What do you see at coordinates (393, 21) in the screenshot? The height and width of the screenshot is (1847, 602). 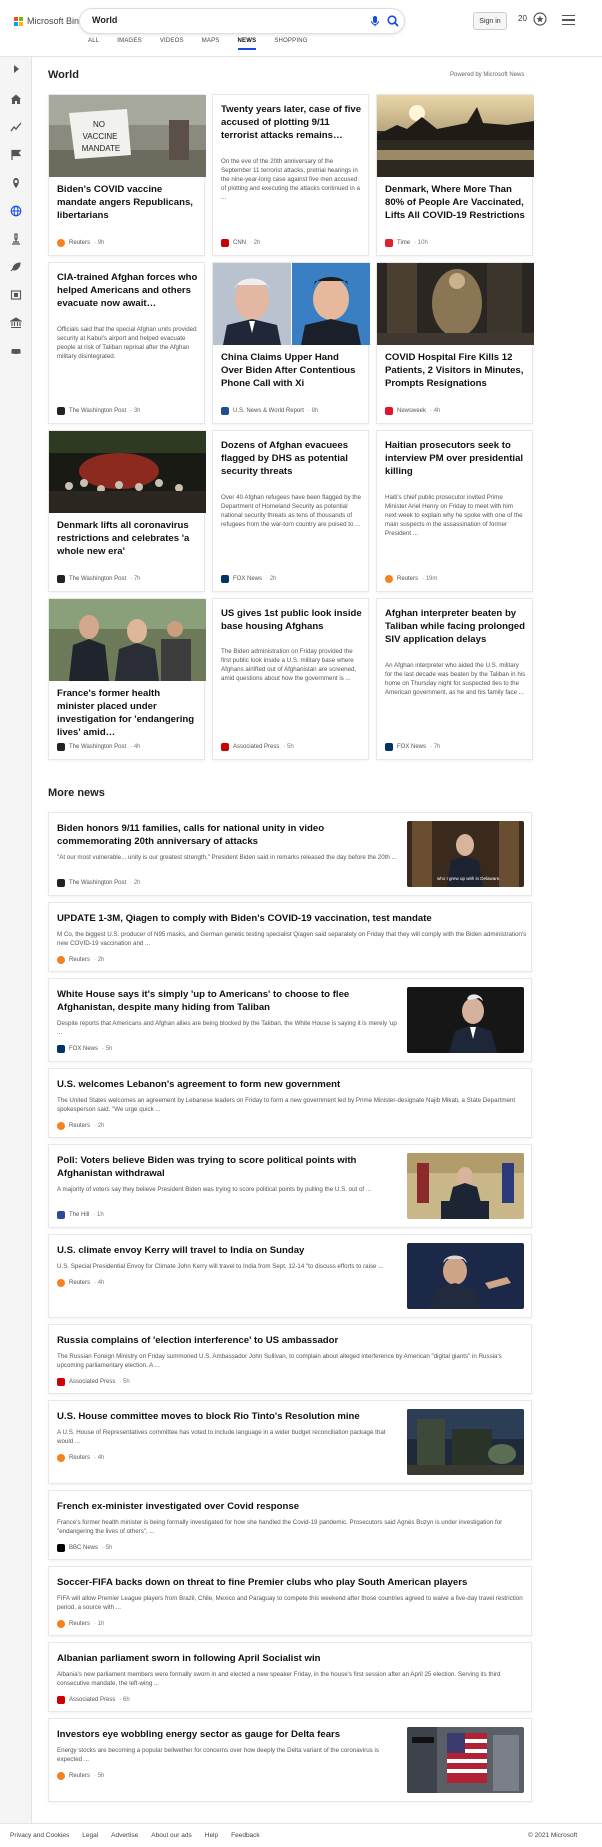 I see `search-icon` at bounding box center [393, 21].